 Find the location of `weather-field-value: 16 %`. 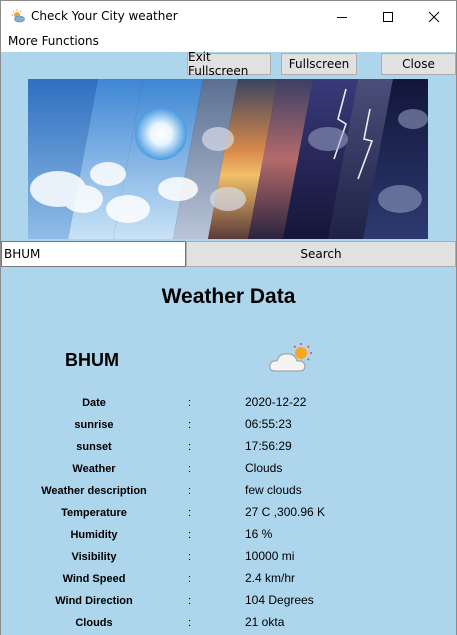

weather-field-value: 16 % is located at coordinates (259, 534).